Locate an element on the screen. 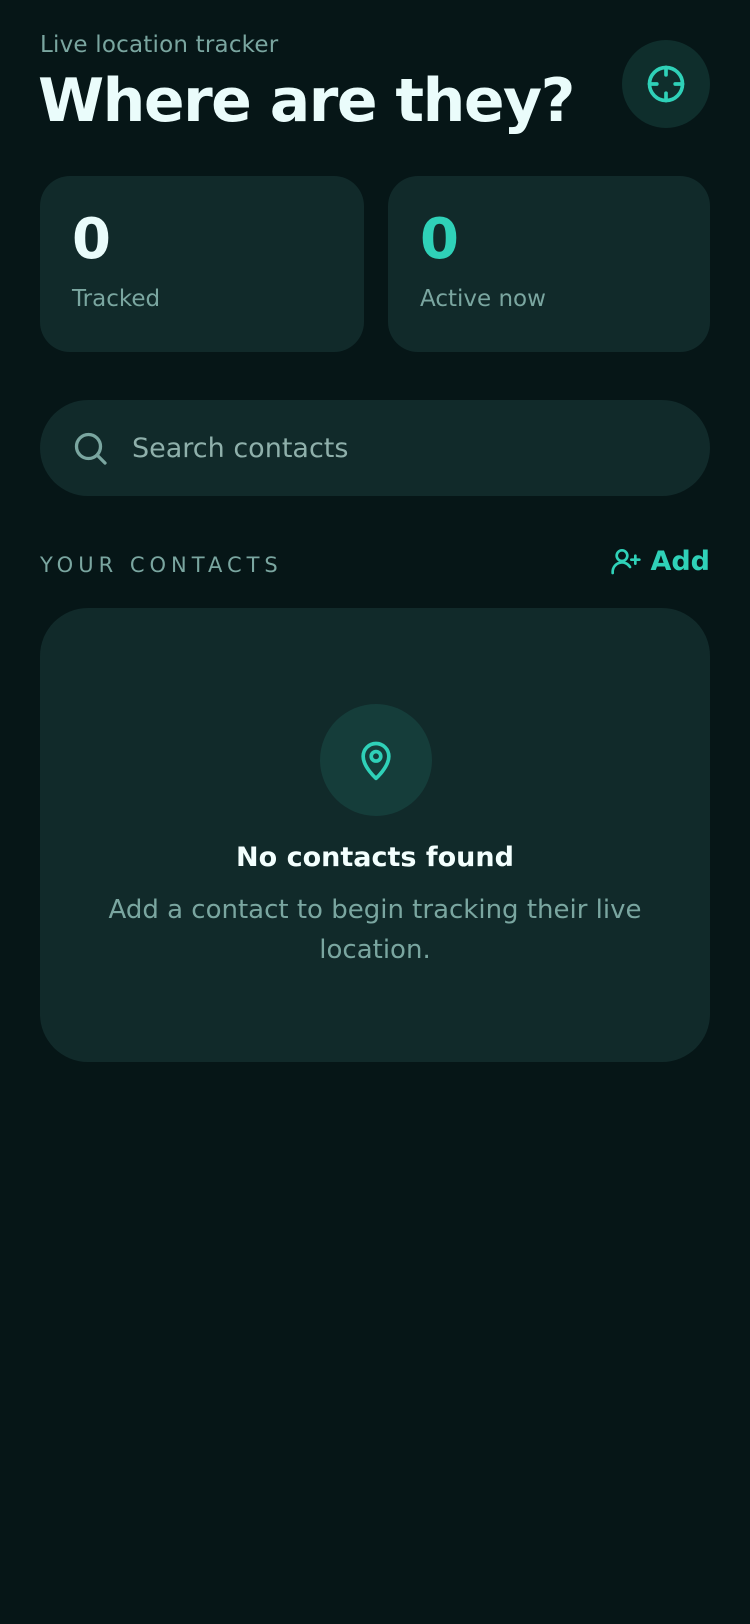 Image resolution: width=750 pixels, height=1624 pixels. add-contact-label: Add is located at coordinates (680, 561).